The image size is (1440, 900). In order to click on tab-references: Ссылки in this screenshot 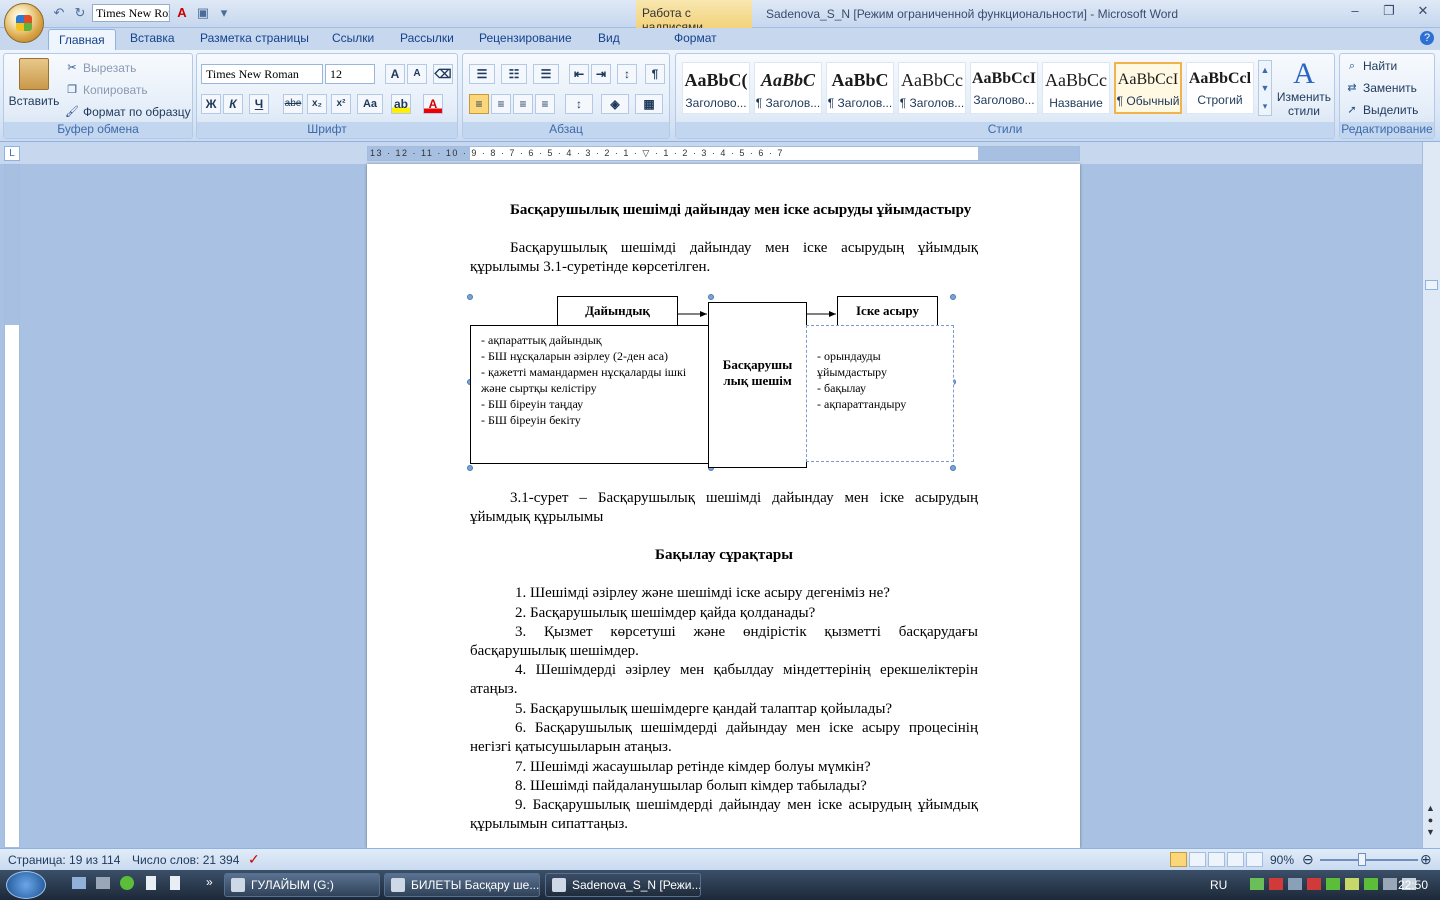, I will do `click(353, 38)`.